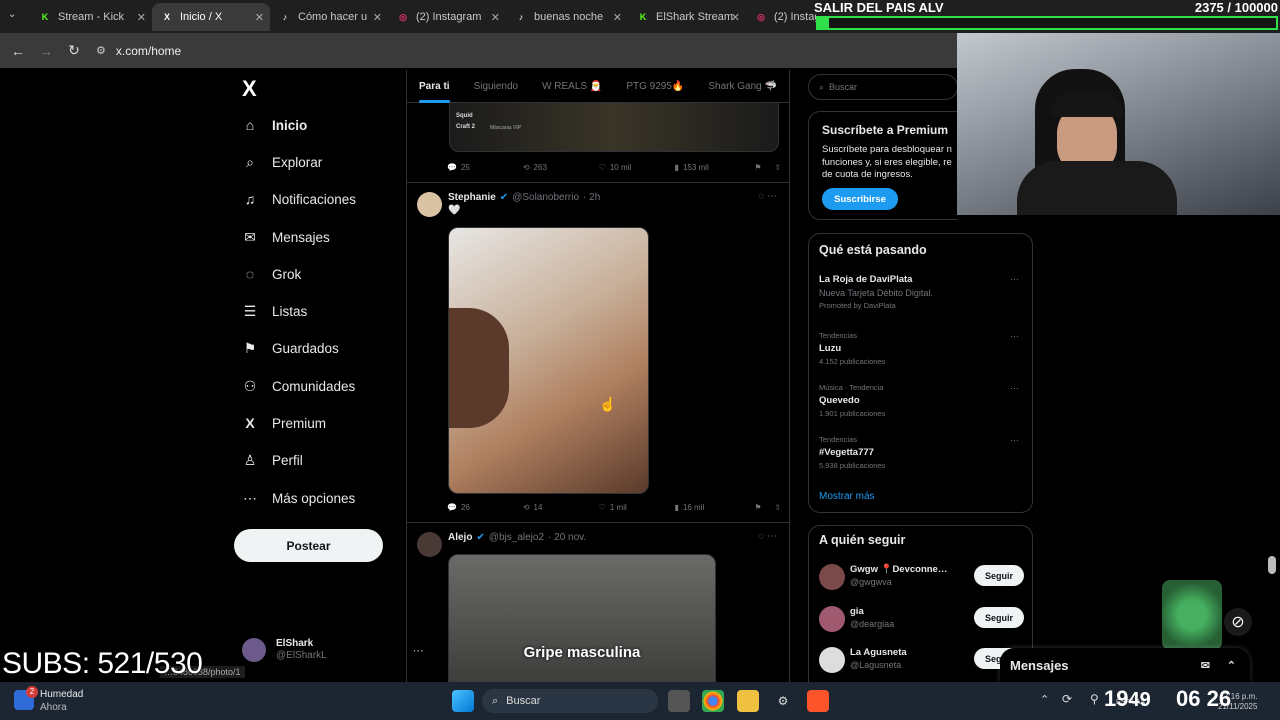  I want to click on sidebar-item-inicio: ⌂ Inicio, so click(275, 125).